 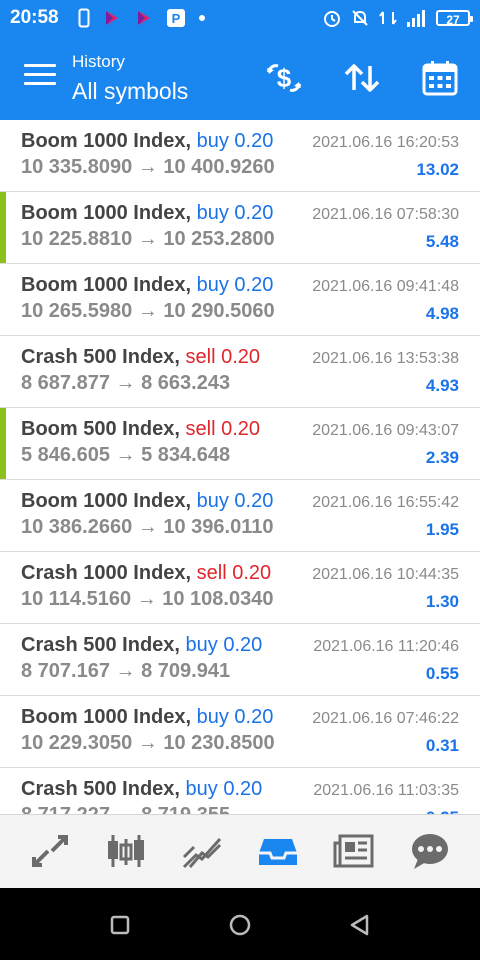 What do you see at coordinates (77, 167) in the screenshot?
I see `open-price: 10 335.8090` at bounding box center [77, 167].